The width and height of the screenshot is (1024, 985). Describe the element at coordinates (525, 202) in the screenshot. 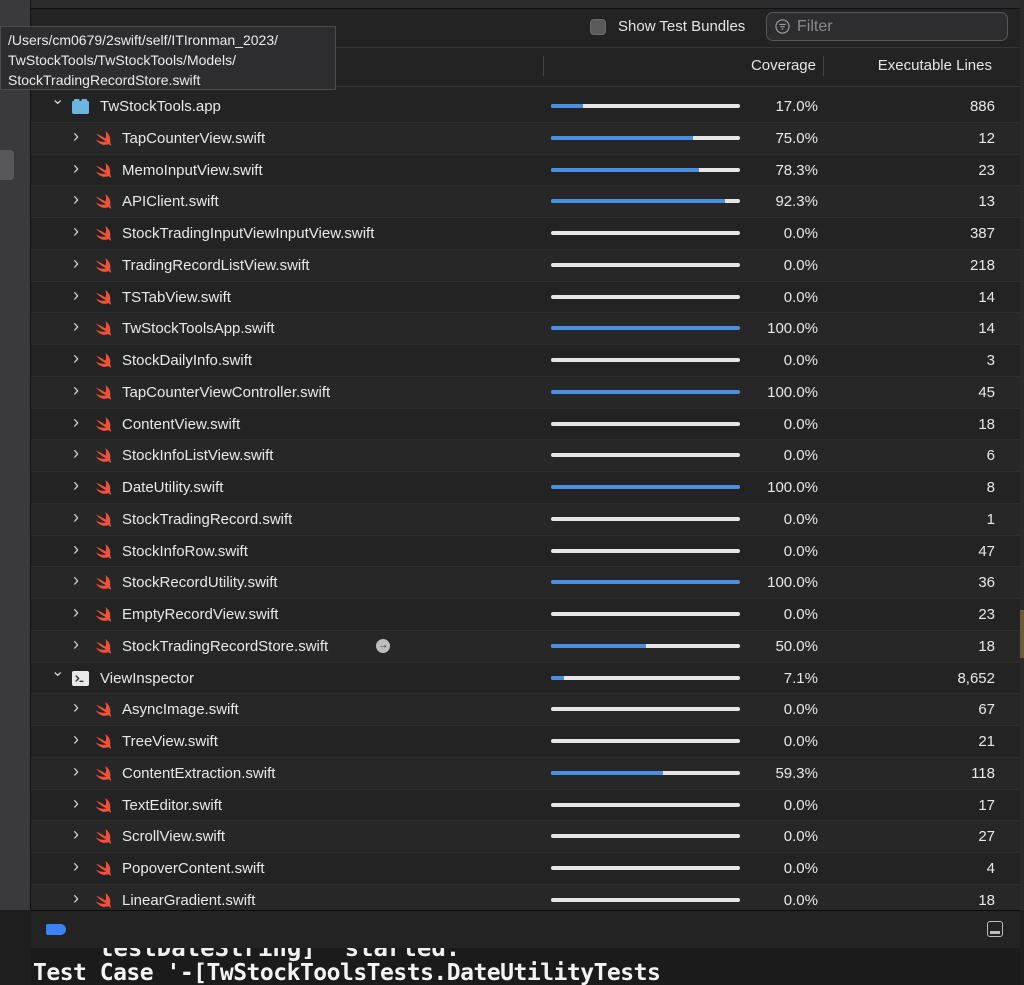

I see `file-row: › APIClient.swift 92.3% 13` at that location.